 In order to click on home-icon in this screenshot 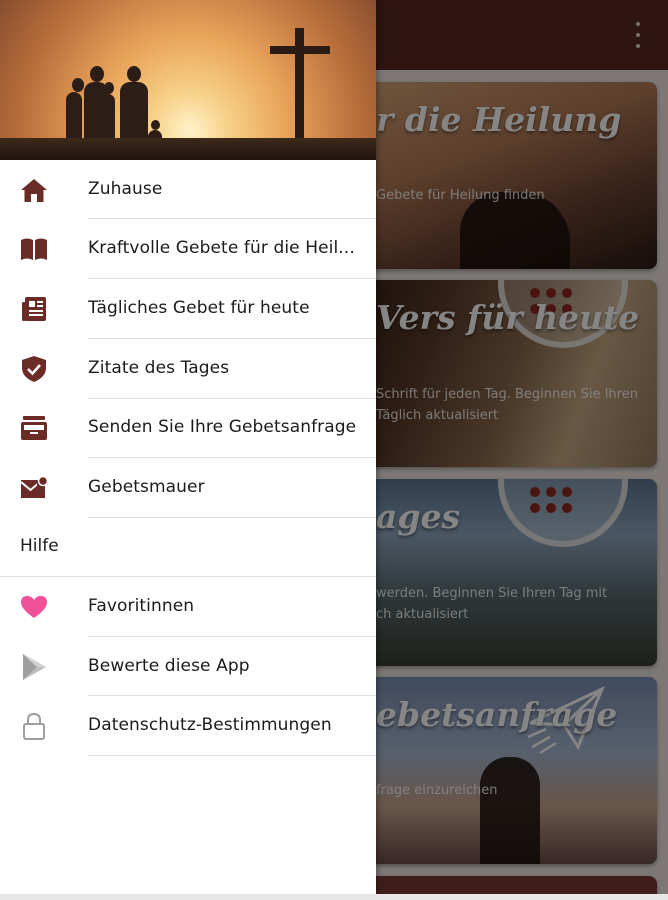, I will do `click(34, 190)`.